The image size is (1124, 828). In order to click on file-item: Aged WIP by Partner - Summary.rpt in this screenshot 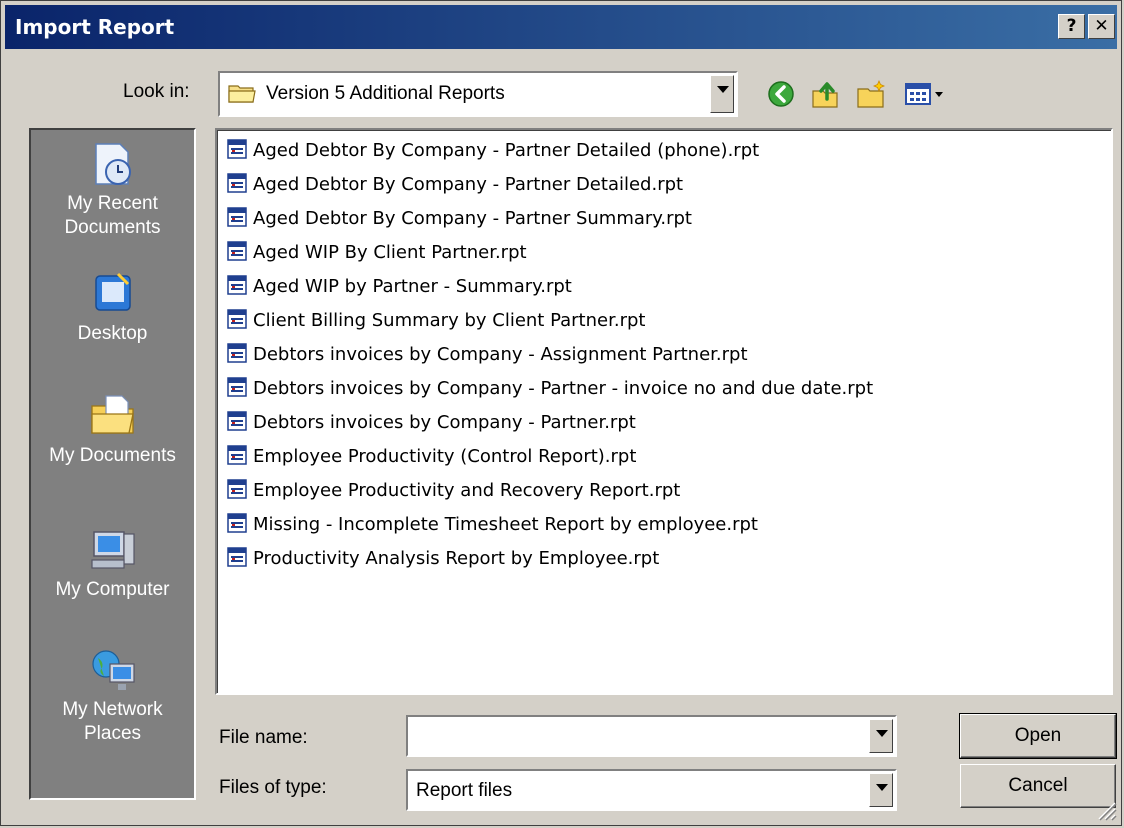, I will do `click(399, 287)`.